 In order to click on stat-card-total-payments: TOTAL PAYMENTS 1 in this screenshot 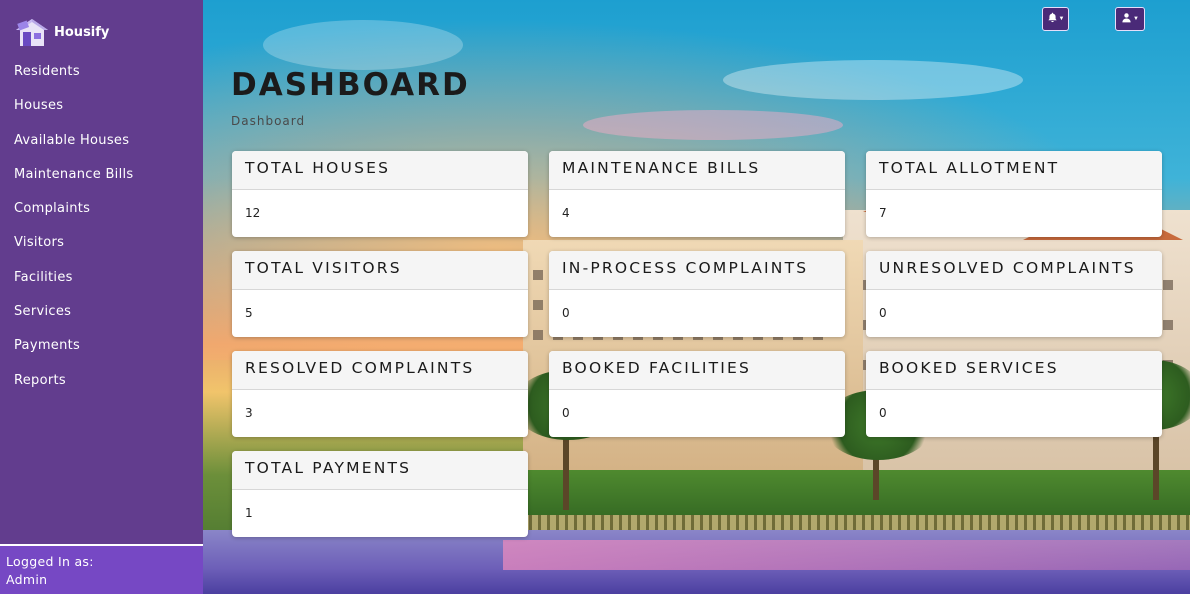, I will do `click(380, 494)`.